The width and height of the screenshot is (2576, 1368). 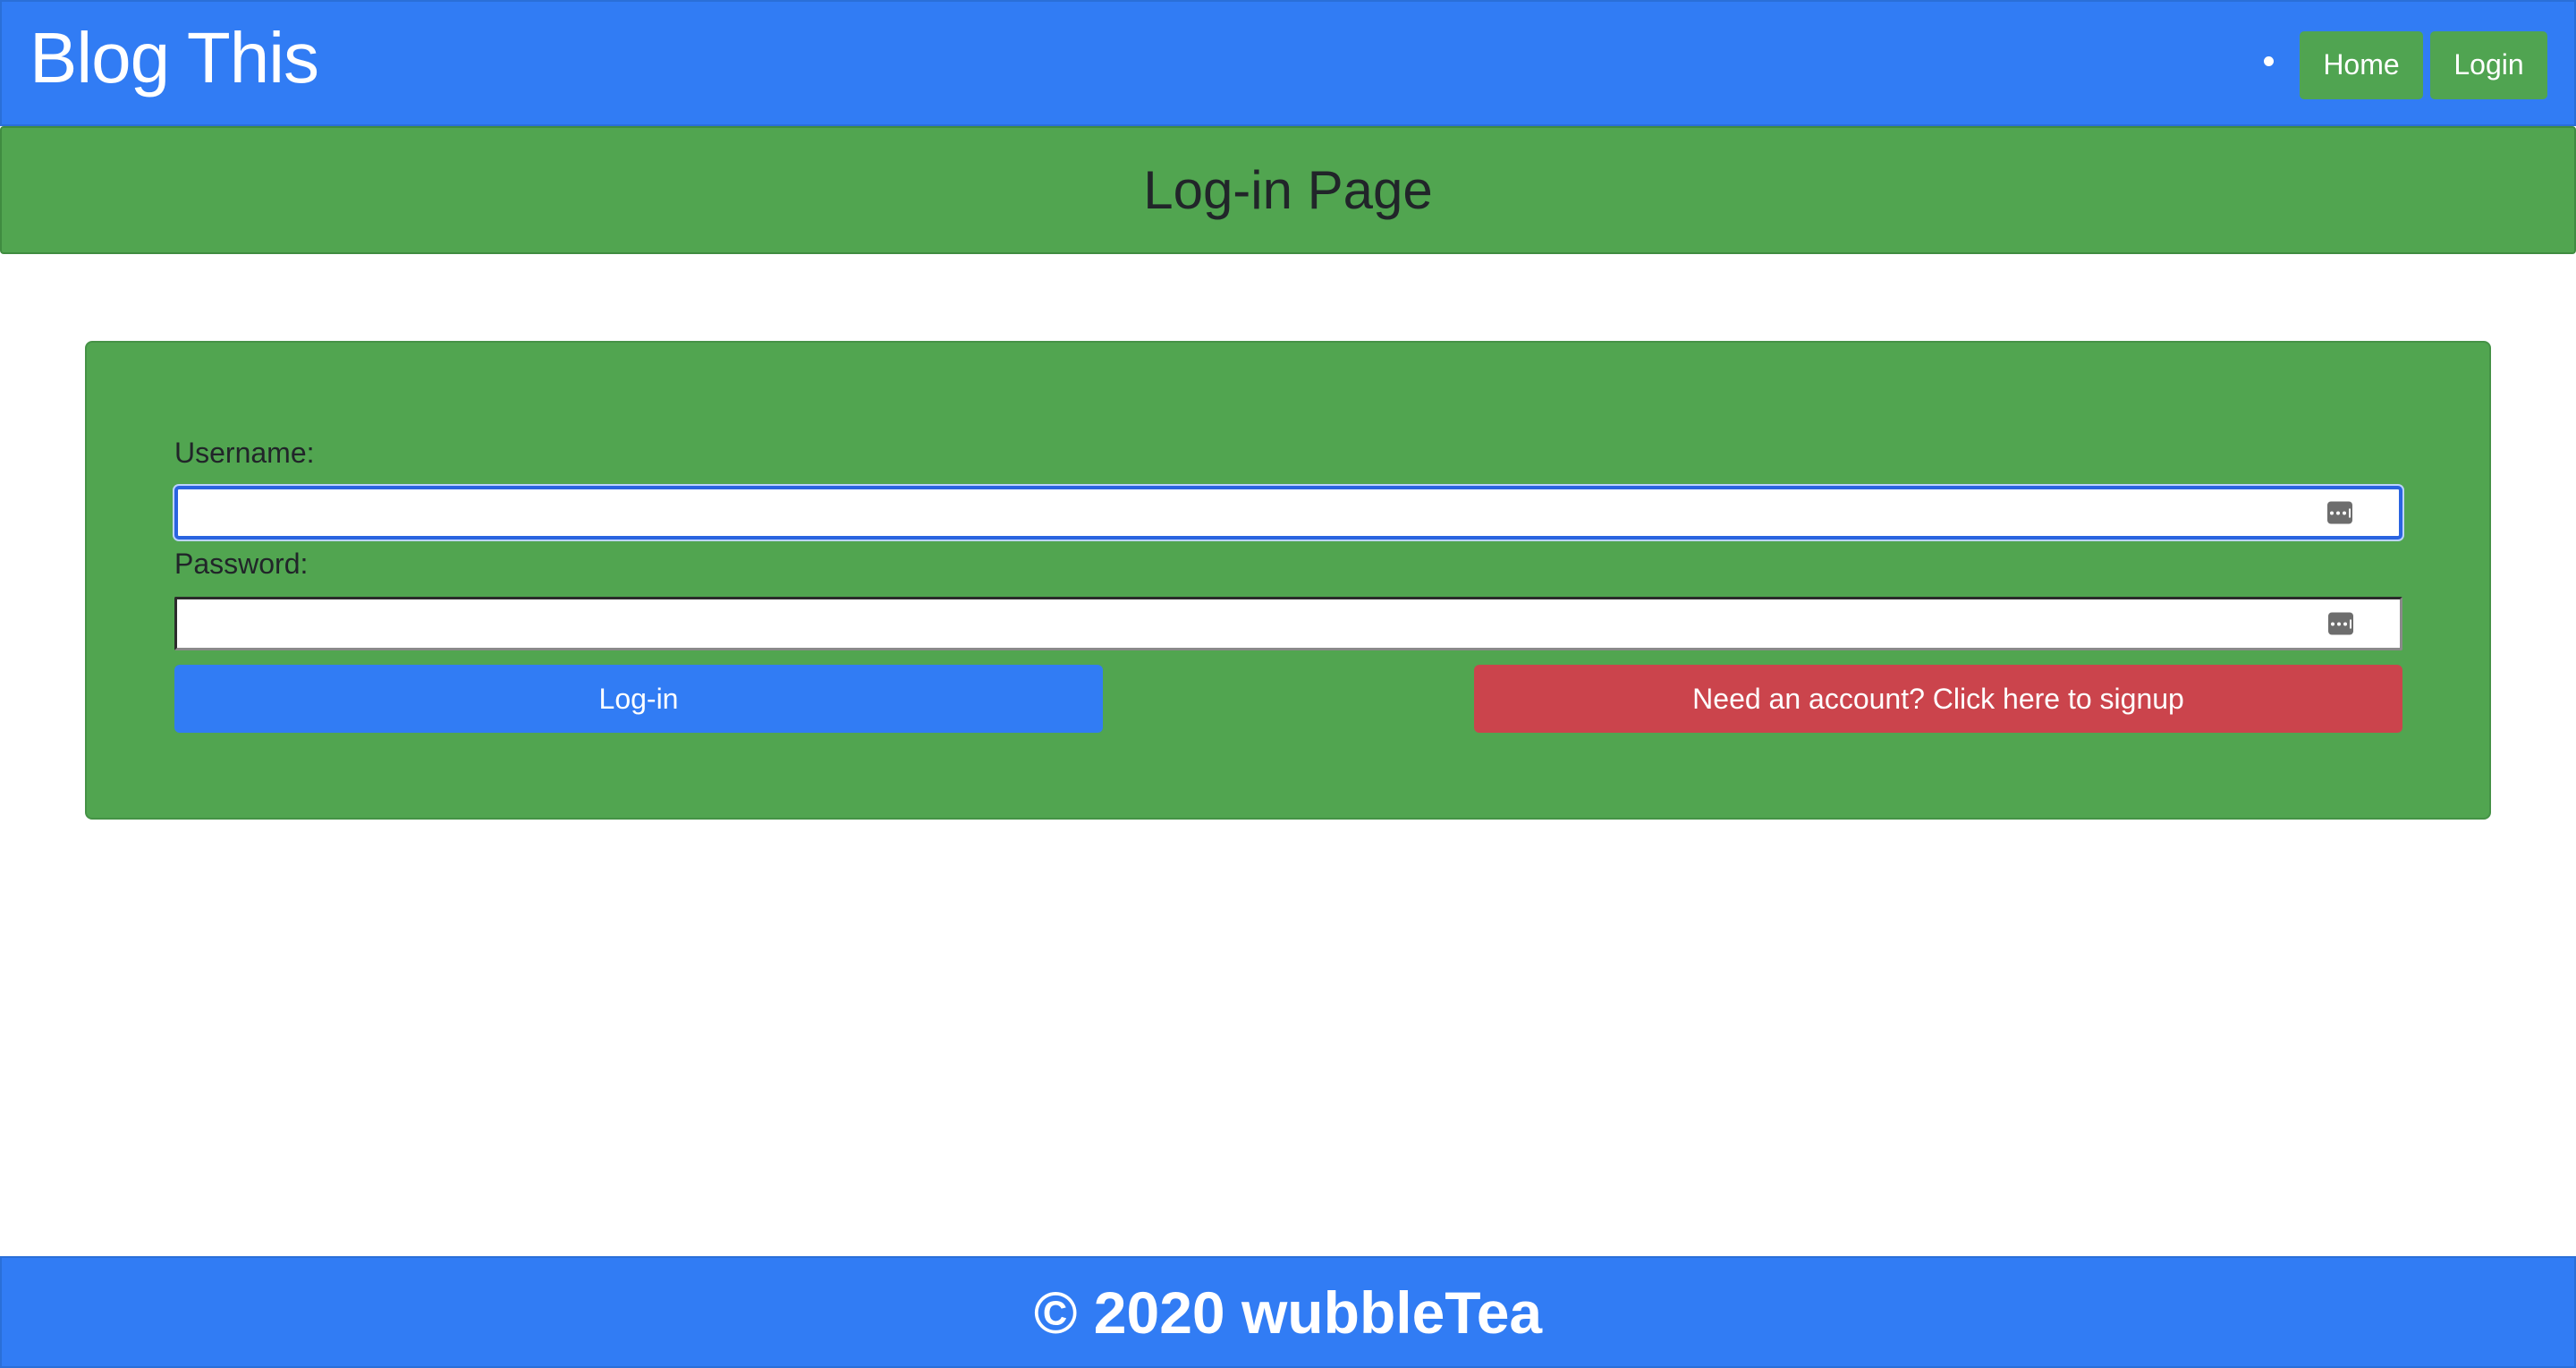 I want to click on copyright-text: © 2020 wubbleTea, so click(x=1288, y=1312).